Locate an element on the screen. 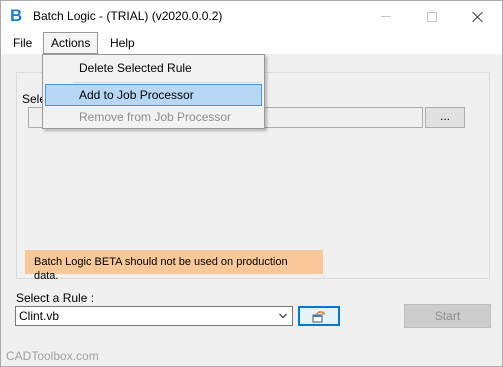 This screenshot has width=503, height=367. maximize-icon is located at coordinates (432, 16).